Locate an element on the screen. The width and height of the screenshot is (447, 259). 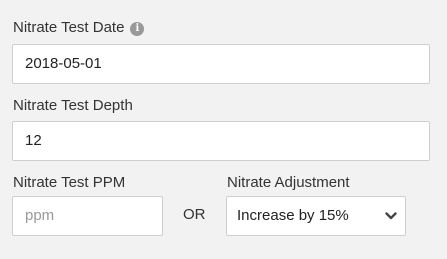
or-separator: OR is located at coordinates (194, 214).